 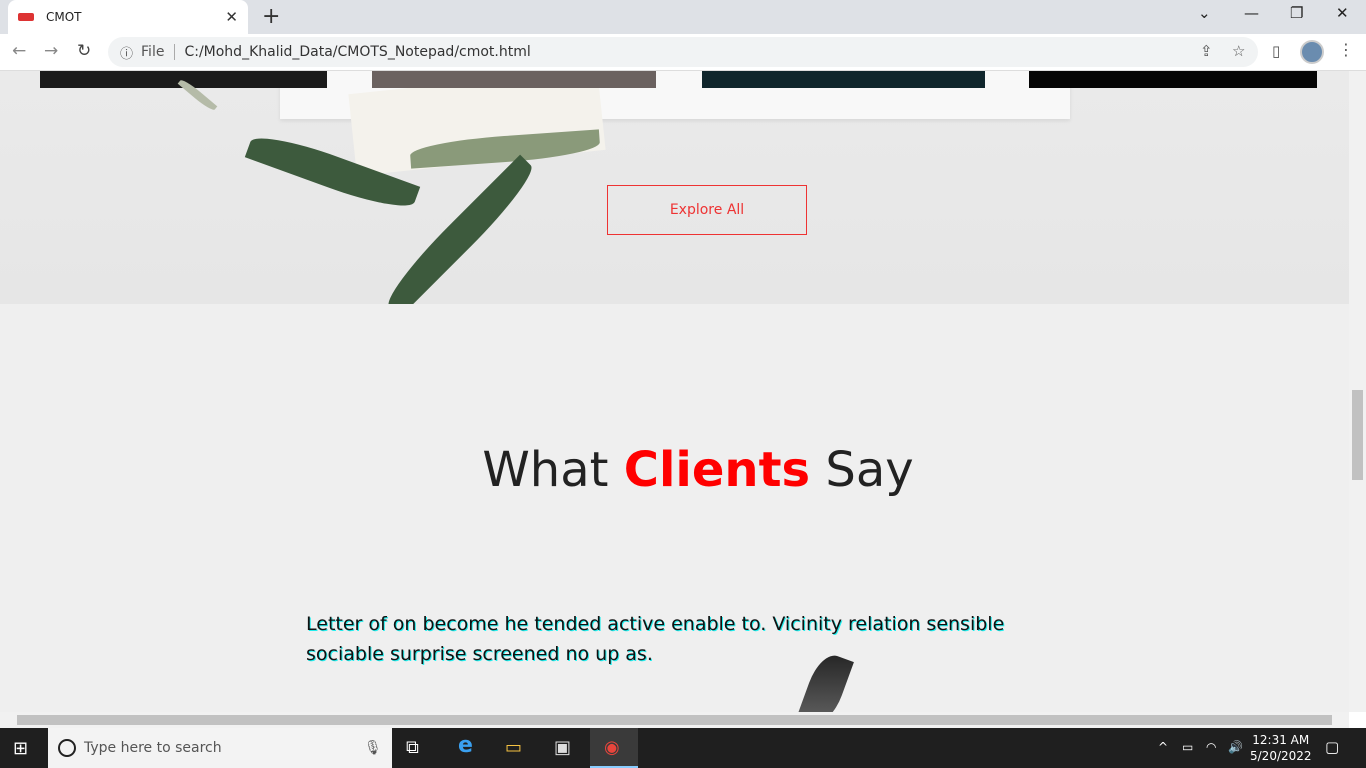 What do you see at coordinates (1346, 49) in the screenshot?
I see `browser-menu-icon: ⋮` at bounding box center [1346, 49].